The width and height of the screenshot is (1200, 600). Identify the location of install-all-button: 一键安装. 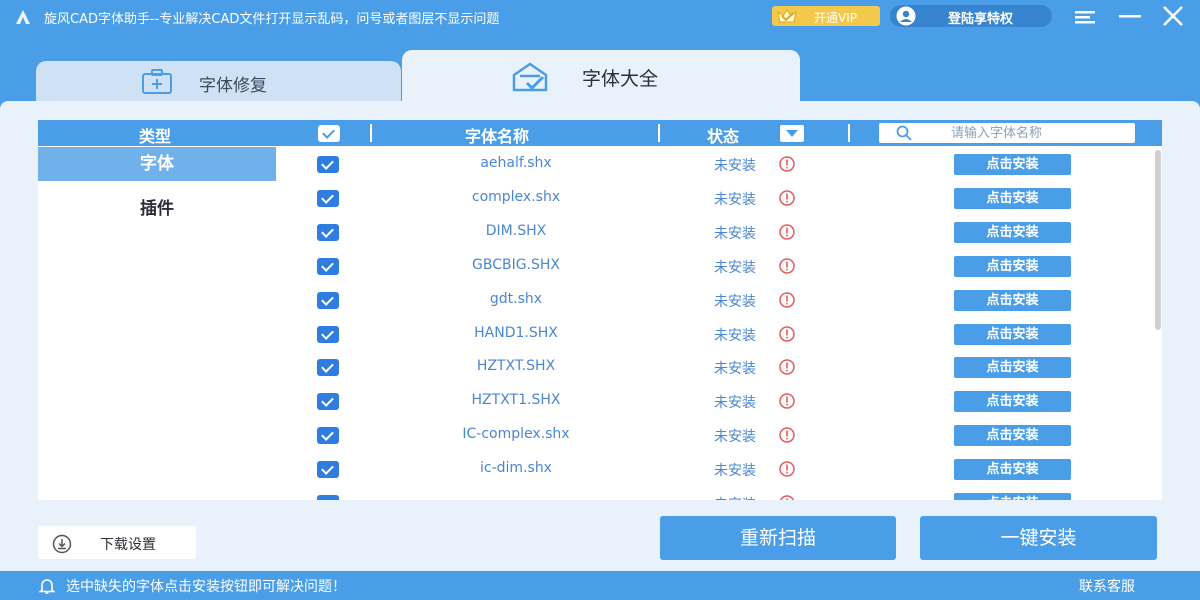
(1038, 538).